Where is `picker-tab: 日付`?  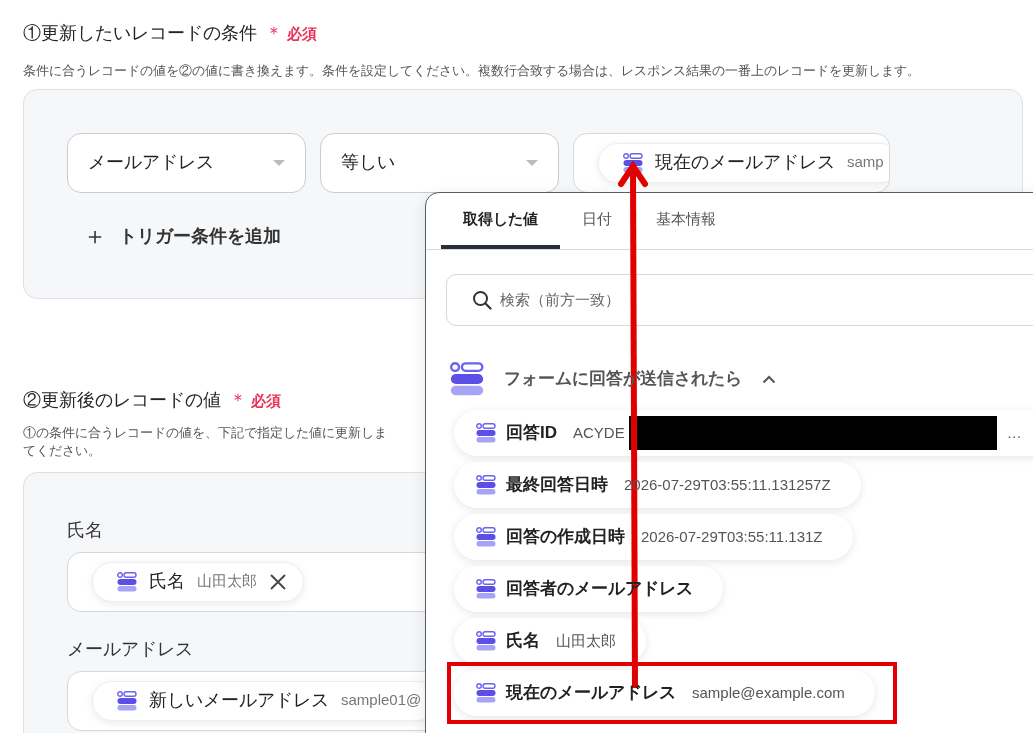 picker-tab: 日付 is located at coordinates (597, 221).